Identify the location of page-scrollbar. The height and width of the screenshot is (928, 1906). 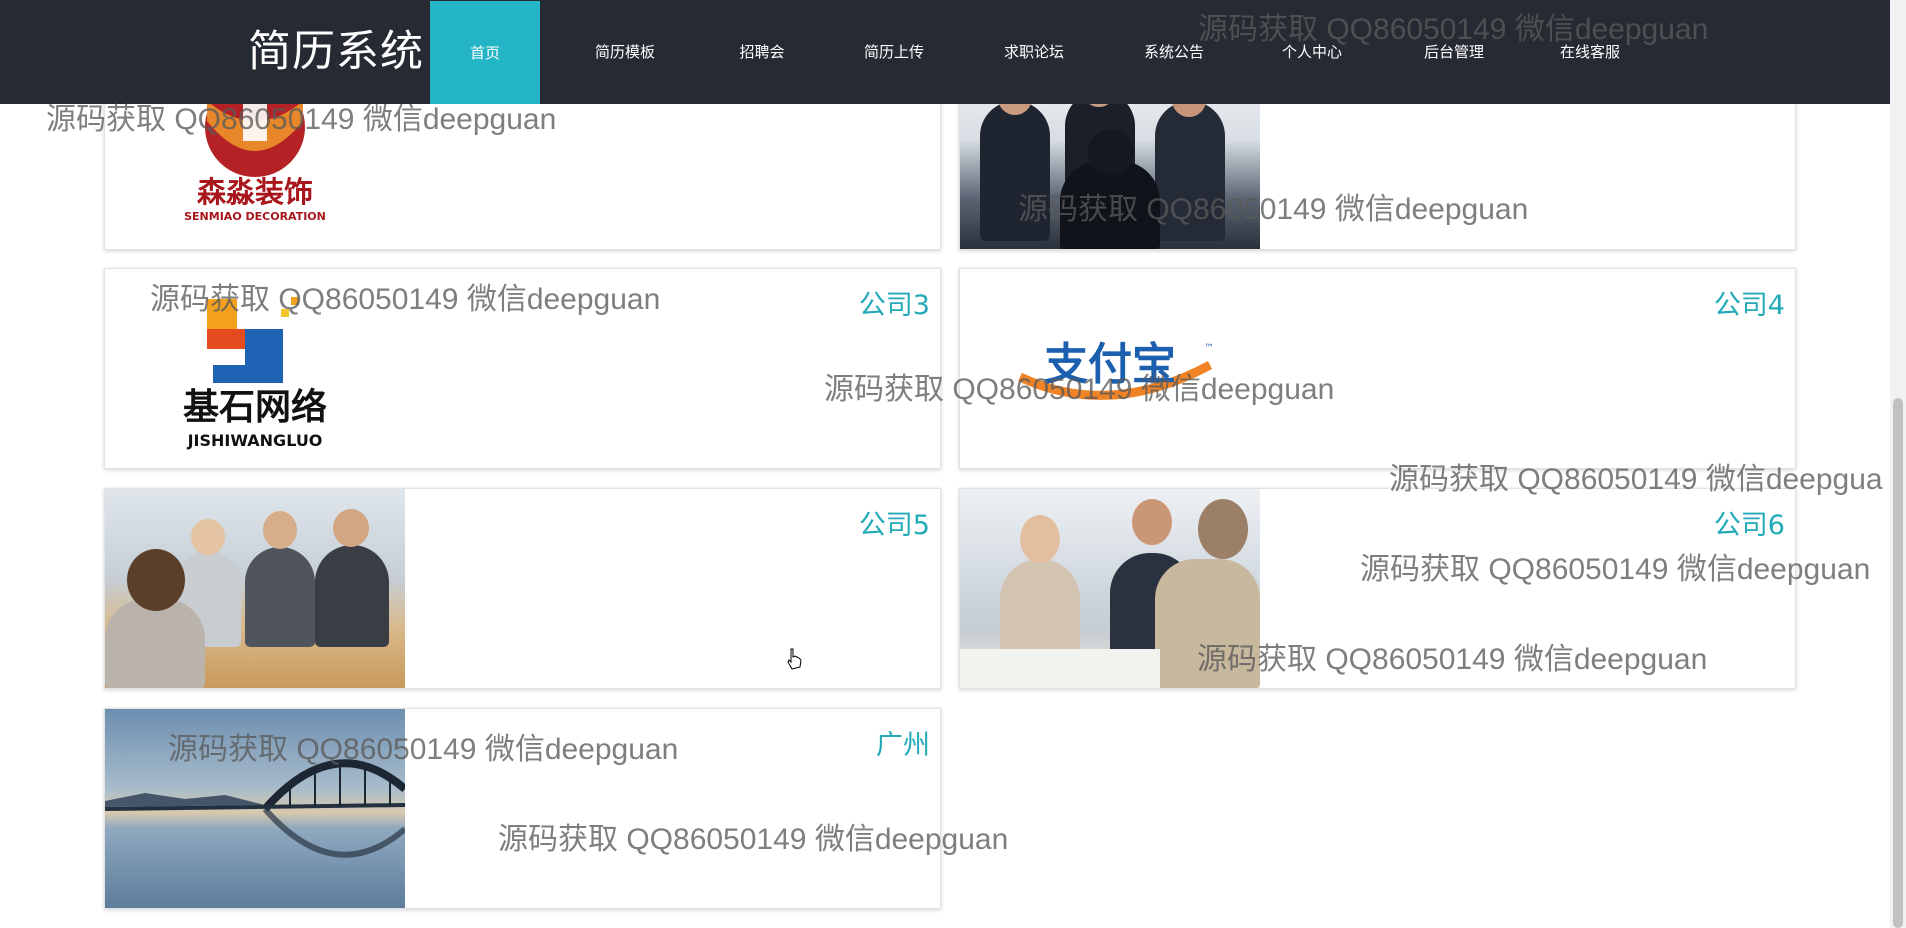
(1898, 464).